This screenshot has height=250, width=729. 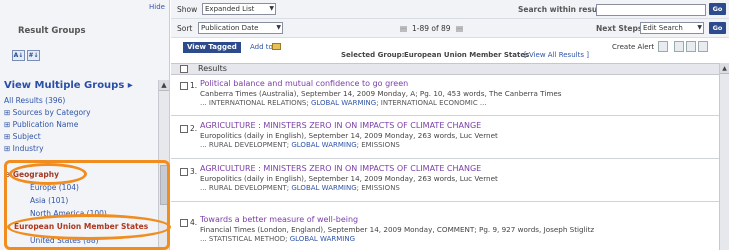 What do you see at coordinates (619, 28) in the screenshot?
I see `next-steps-label: Next Steps` at bounding box center [619, 28].